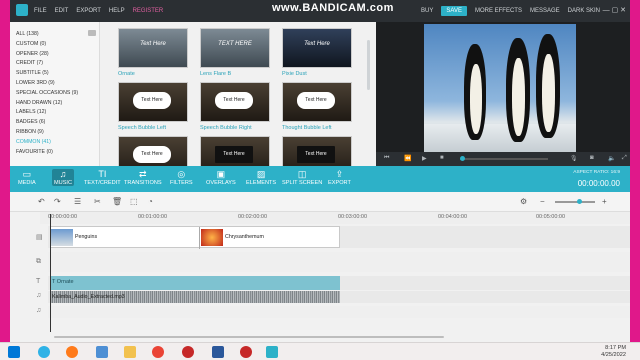 The height and width of the screenshot is (360, 640). What do you see at coordinates (604, 201) in the screenshot?
I see `zoom-in-icon: +` at bounding box center [604, 201].